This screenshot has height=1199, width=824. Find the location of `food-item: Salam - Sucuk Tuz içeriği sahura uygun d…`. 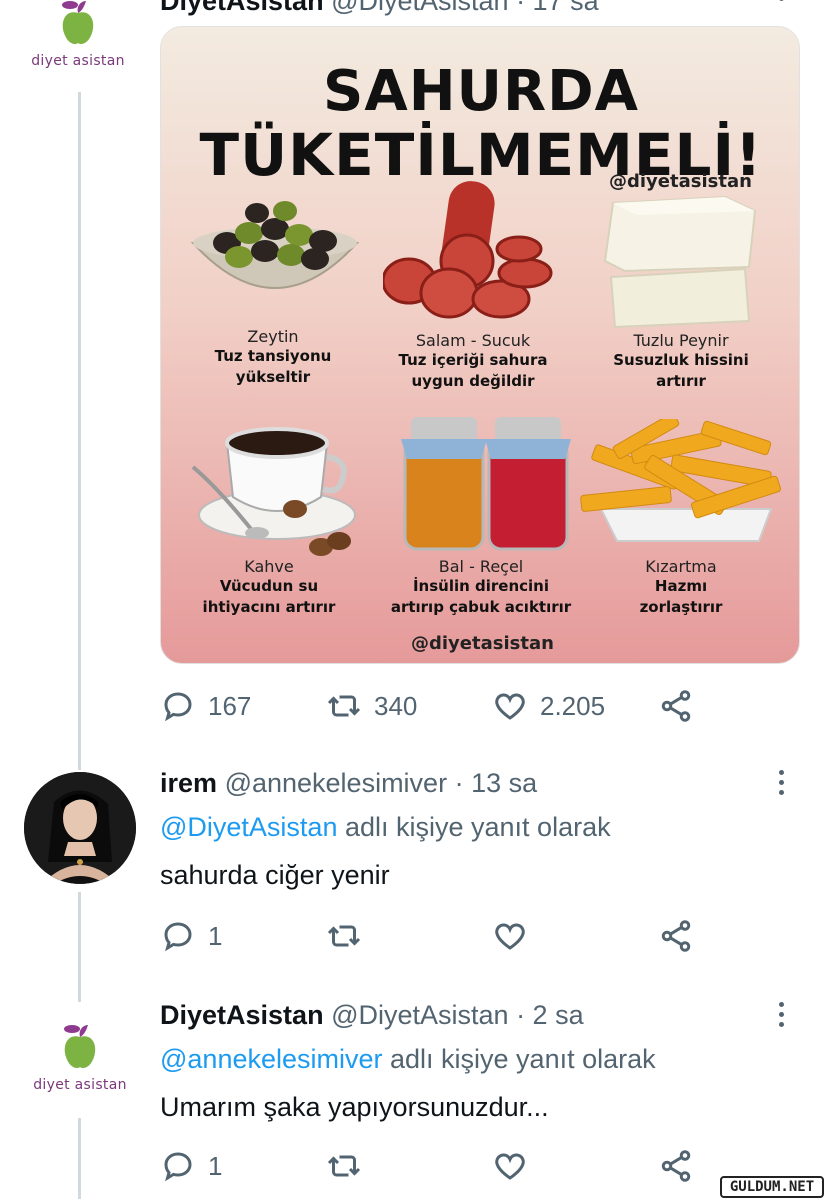

food-item: Salam - Sucuk Tuz içeriği sahura uygun d… is located at coordinates (473, 361).